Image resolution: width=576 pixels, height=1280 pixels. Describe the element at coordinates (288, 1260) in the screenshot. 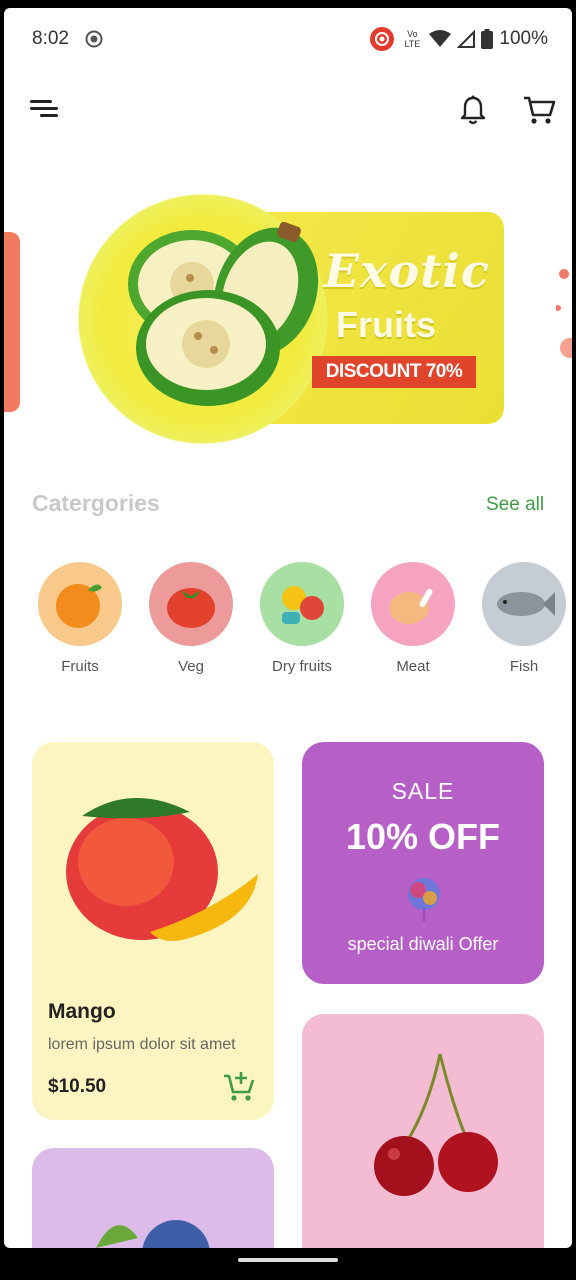

I see `home-gesture-handle` at that location.